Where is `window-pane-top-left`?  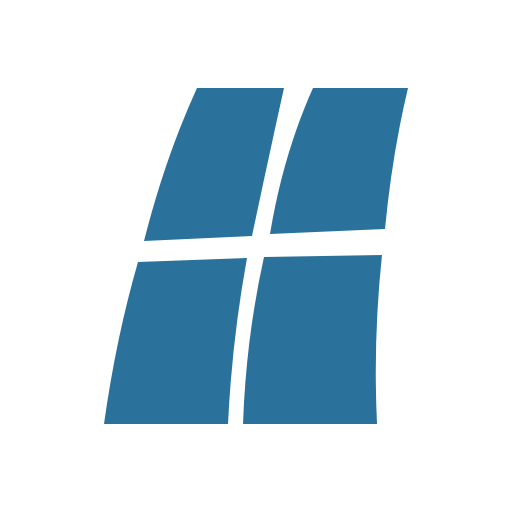
window-pane-top-left is located at coordinates (214, 164).